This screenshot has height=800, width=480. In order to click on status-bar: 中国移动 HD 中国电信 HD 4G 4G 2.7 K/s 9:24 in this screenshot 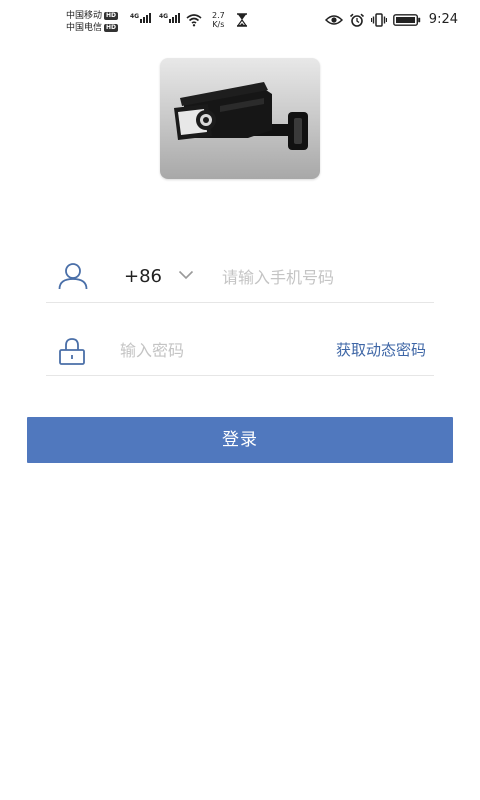, I will do `click(240, 20)`.